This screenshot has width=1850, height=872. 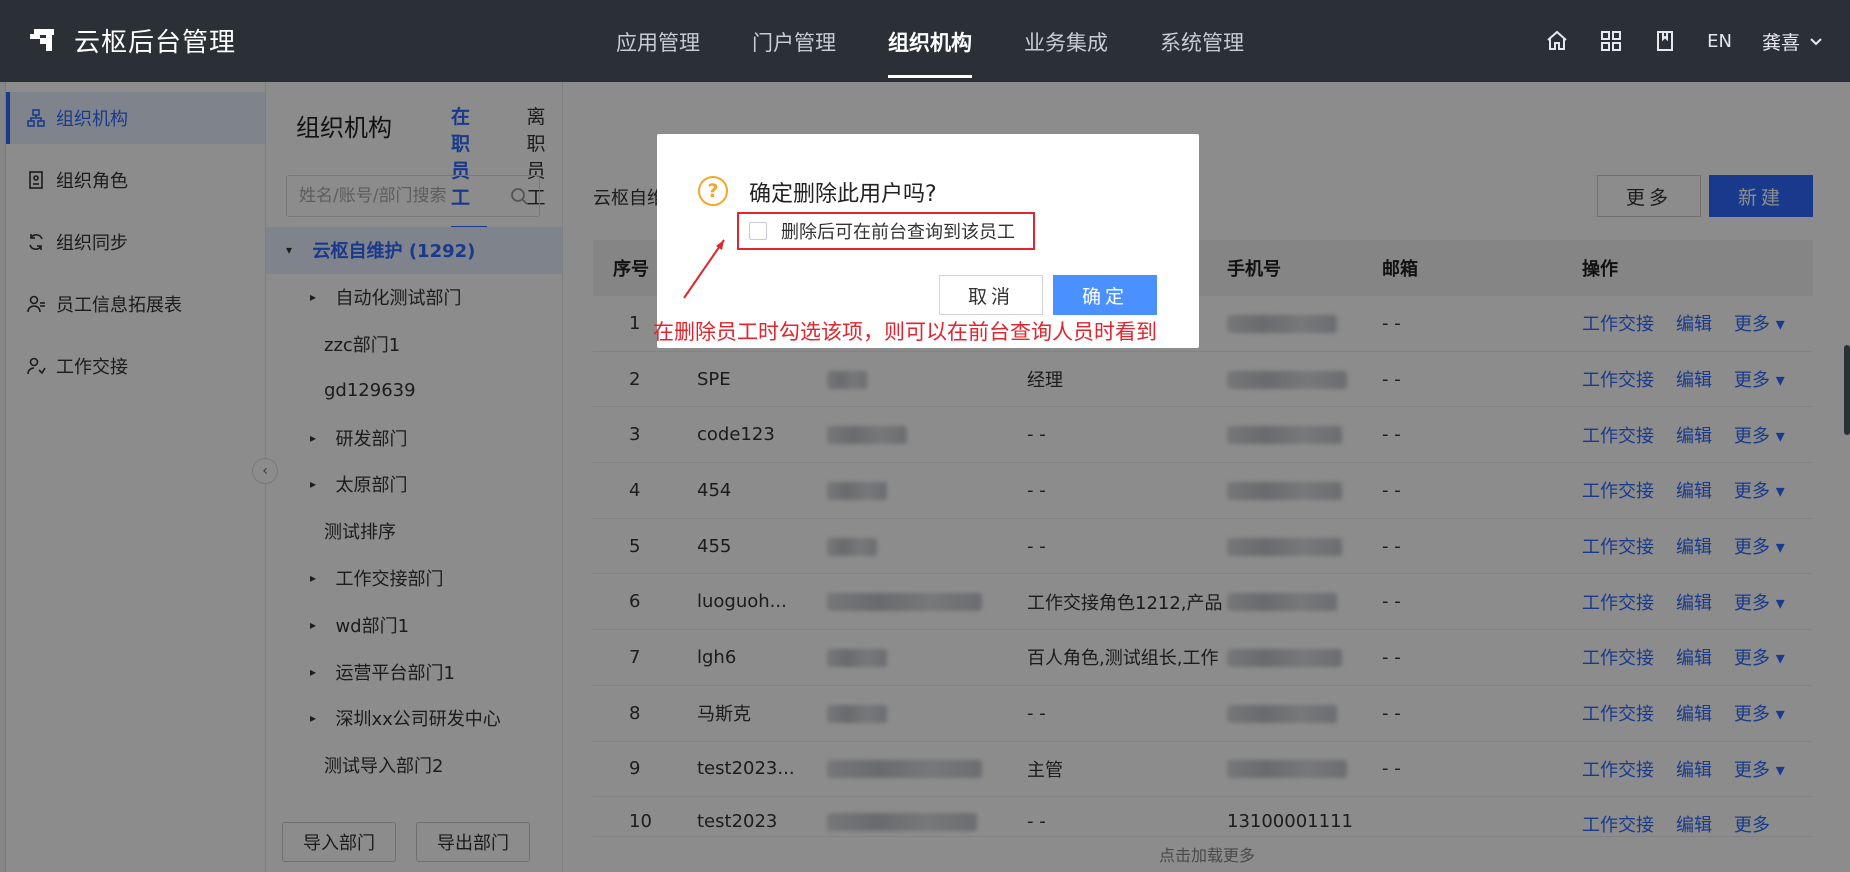 I want to click on logo-icon, so click(x=45, y=41).